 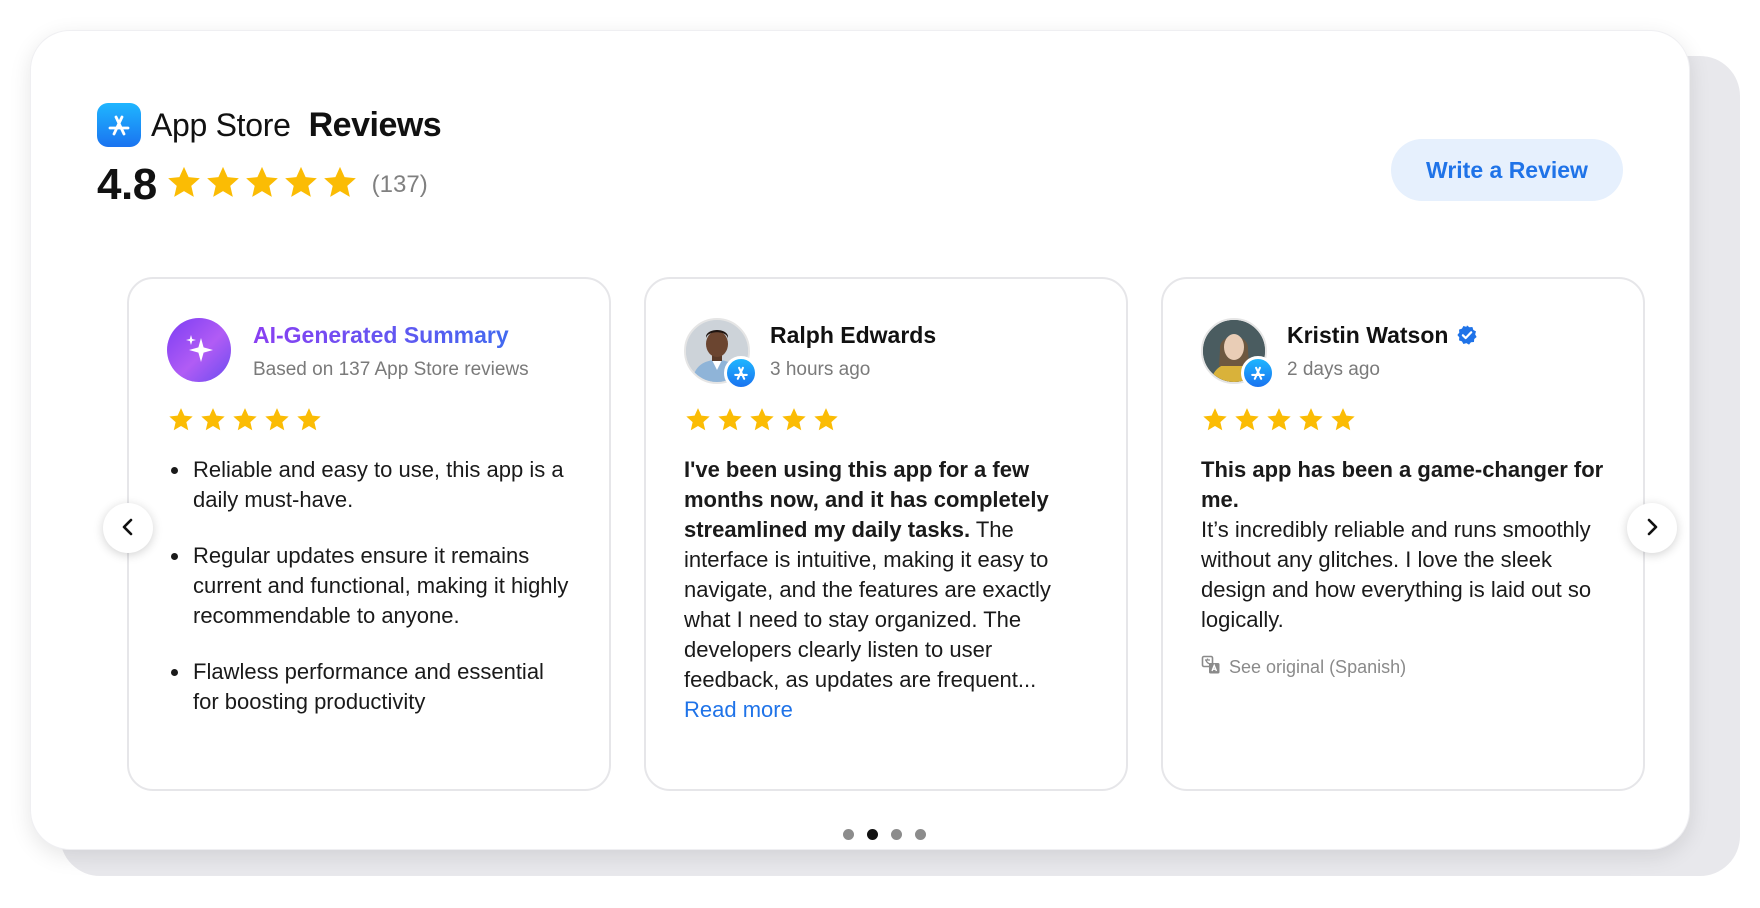 What do you see at coordinates (884, 834) in the screenshot?
I see `carousel-pagination` at bounding box center [884, 834].